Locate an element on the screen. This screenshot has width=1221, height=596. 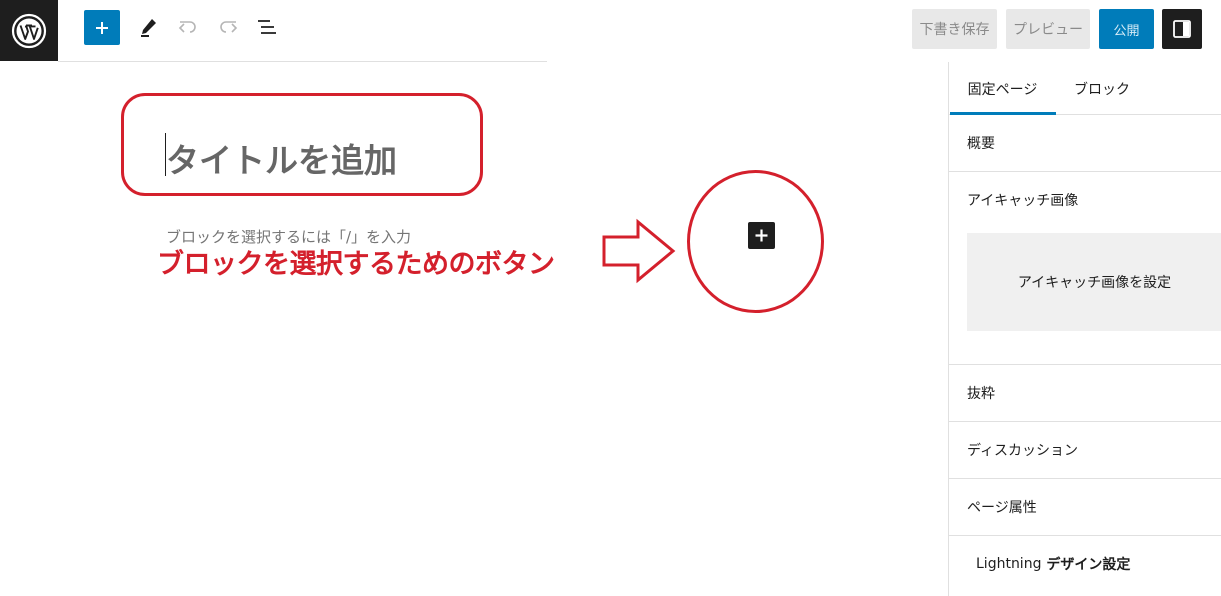
plus-icon is located at coordinates (102, 27).